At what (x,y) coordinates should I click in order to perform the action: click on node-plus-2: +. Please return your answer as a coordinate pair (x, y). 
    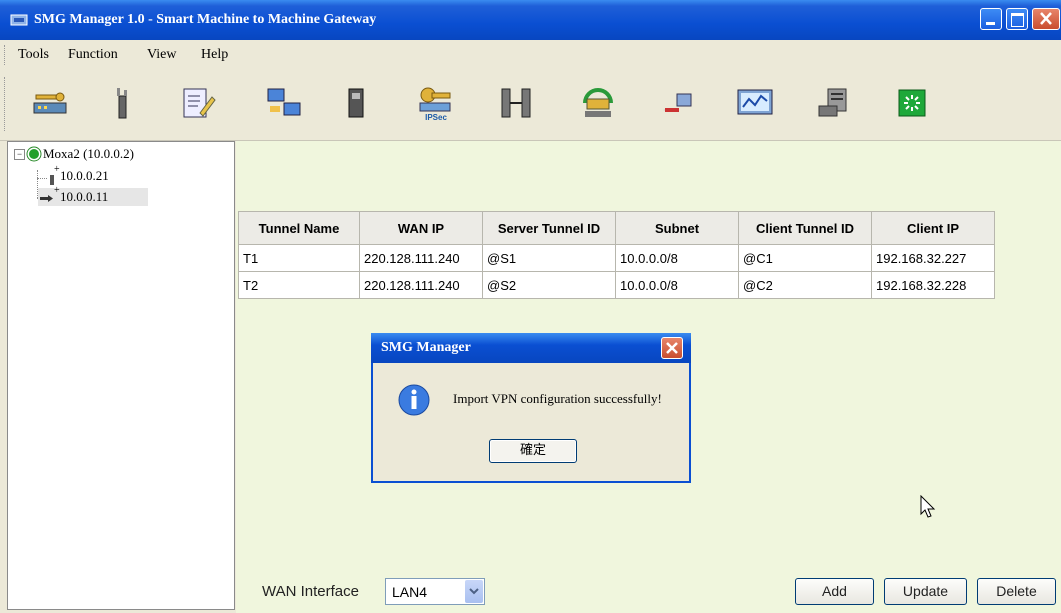
    Looking at the image, I should click on (57, 190).